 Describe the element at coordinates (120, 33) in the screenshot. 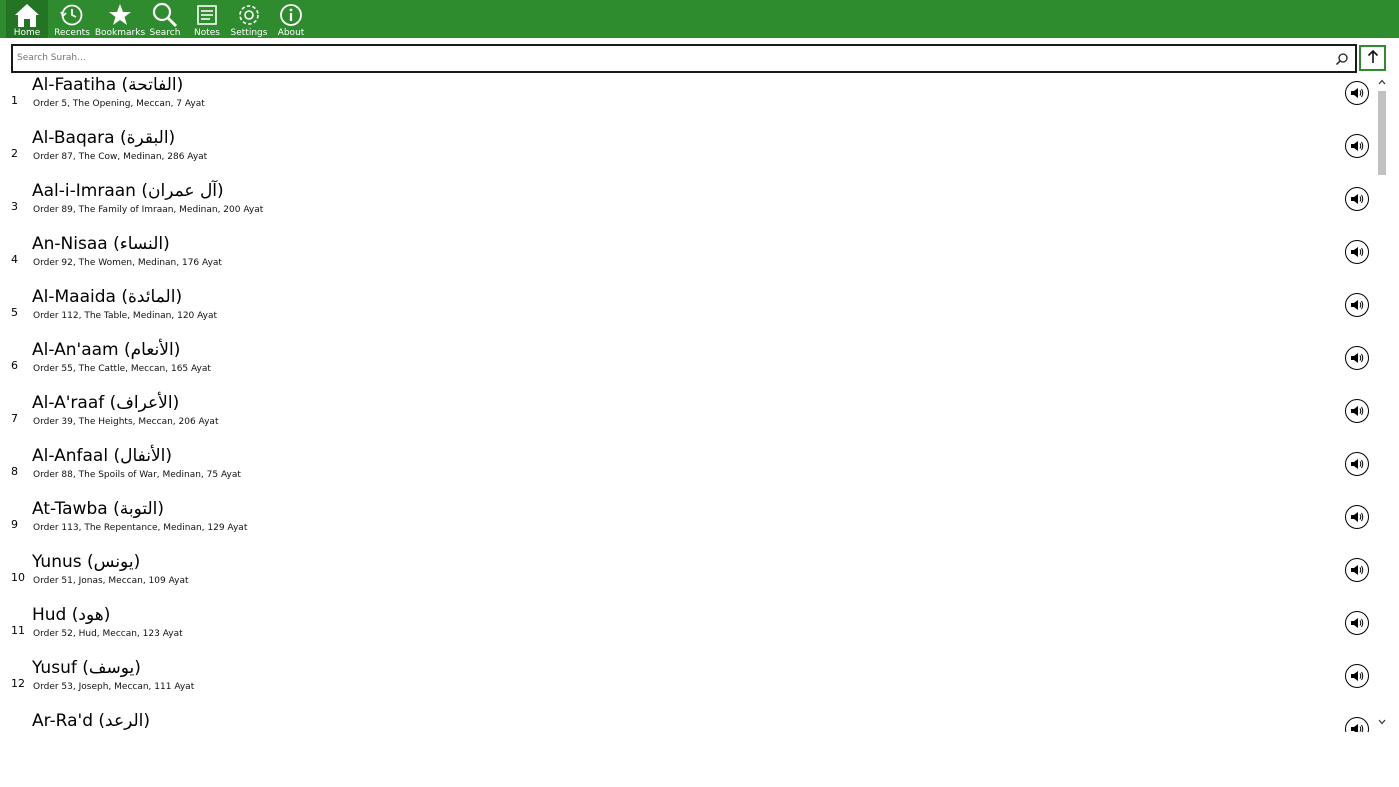

I see `nav-label: Bookmarks` at that location.